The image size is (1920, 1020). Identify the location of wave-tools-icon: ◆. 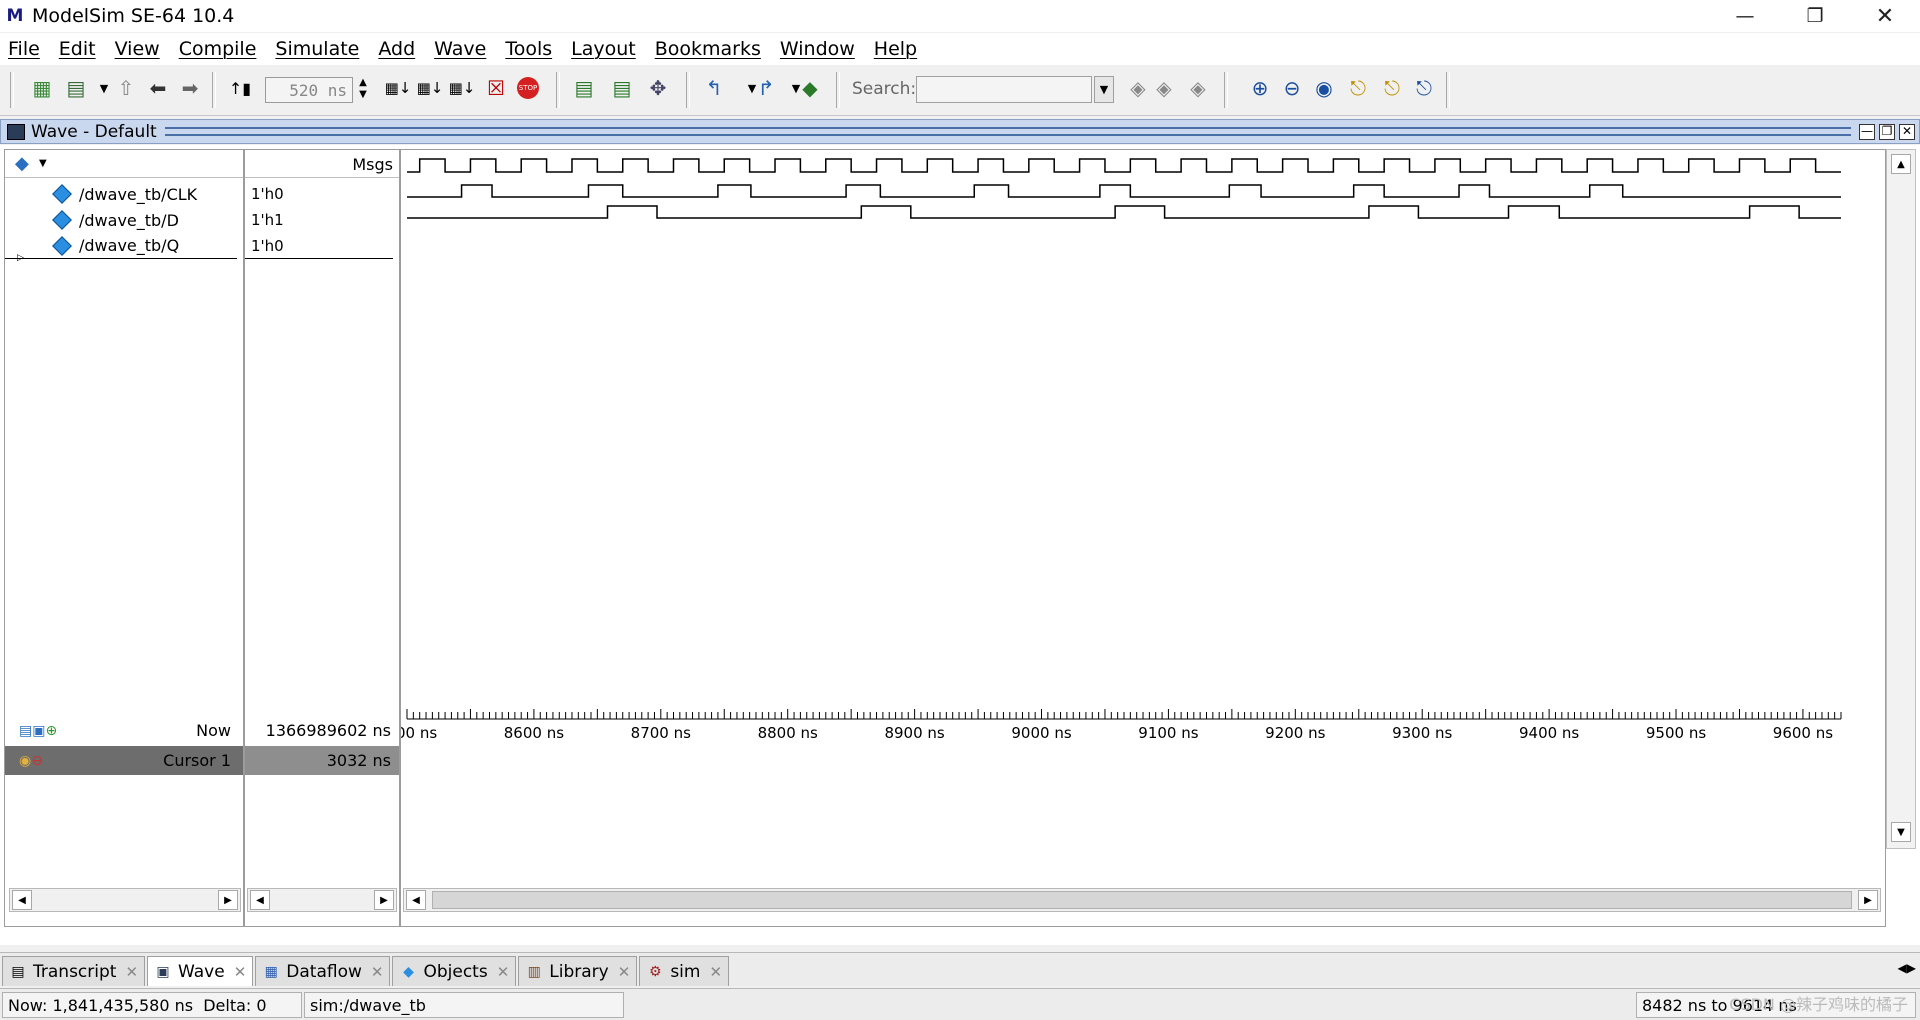
(22, 163).